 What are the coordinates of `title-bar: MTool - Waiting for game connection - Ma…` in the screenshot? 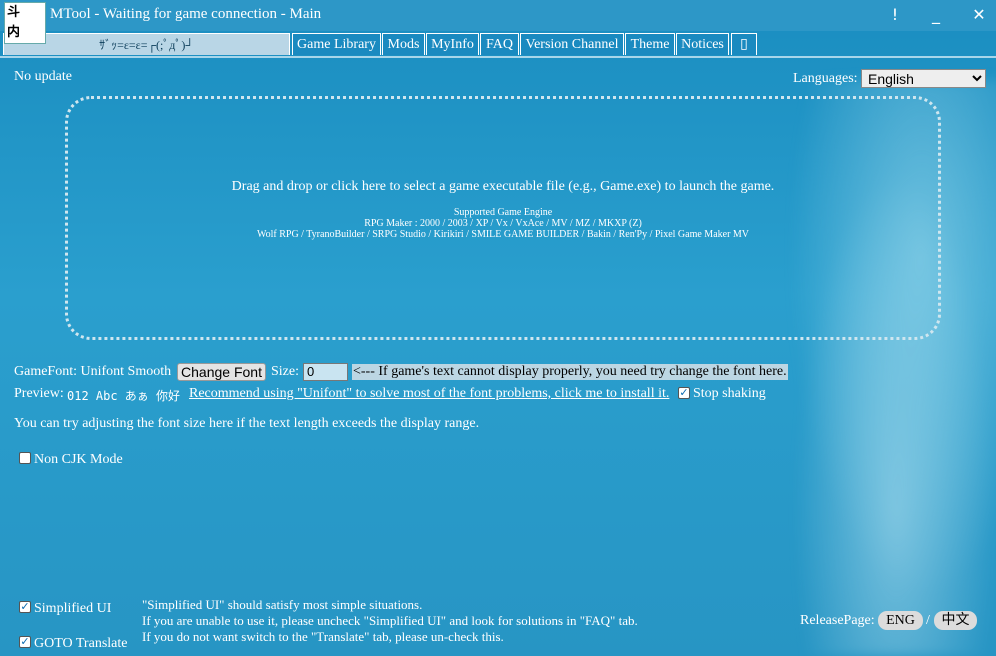 It's located at (498, 15).